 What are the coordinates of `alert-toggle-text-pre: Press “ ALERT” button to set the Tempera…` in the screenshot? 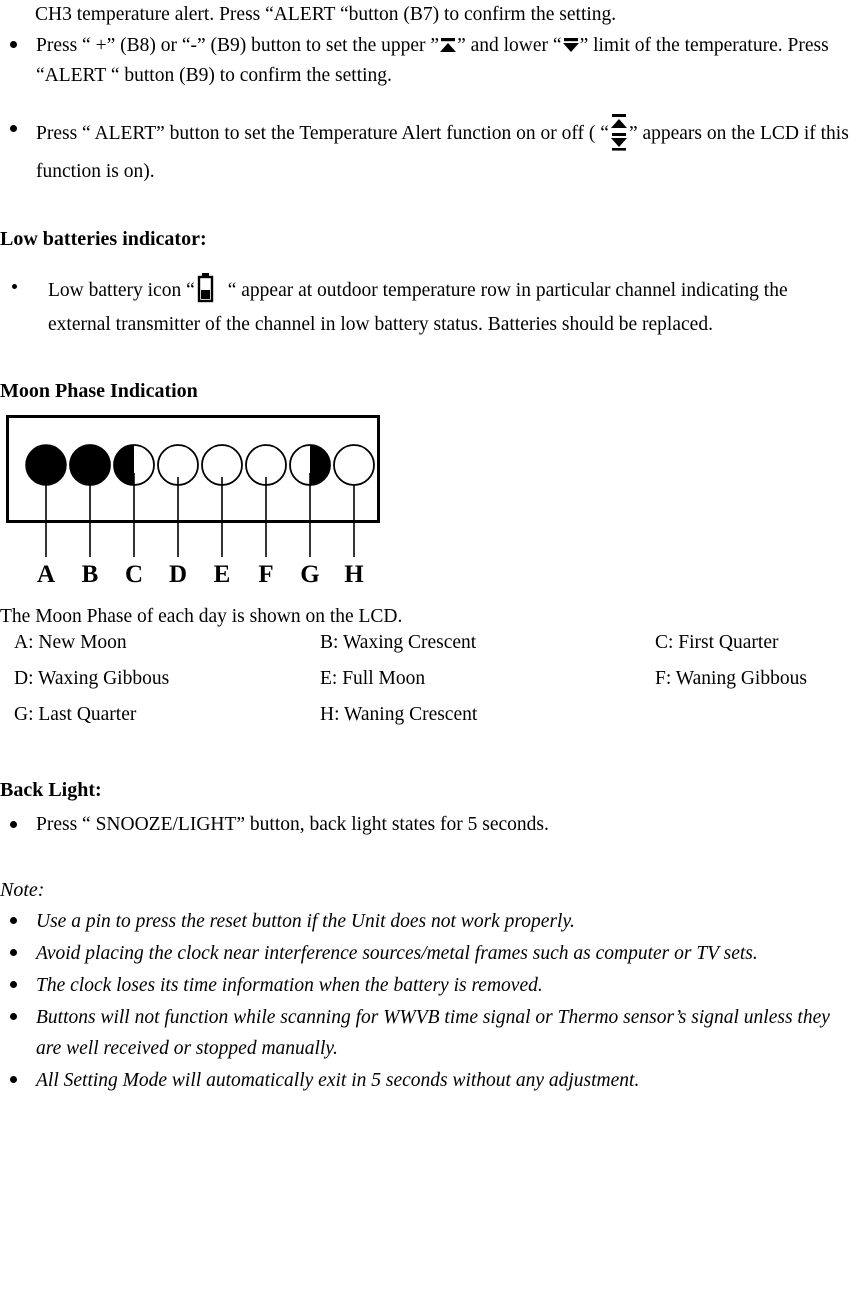 It's located at (322, 134).